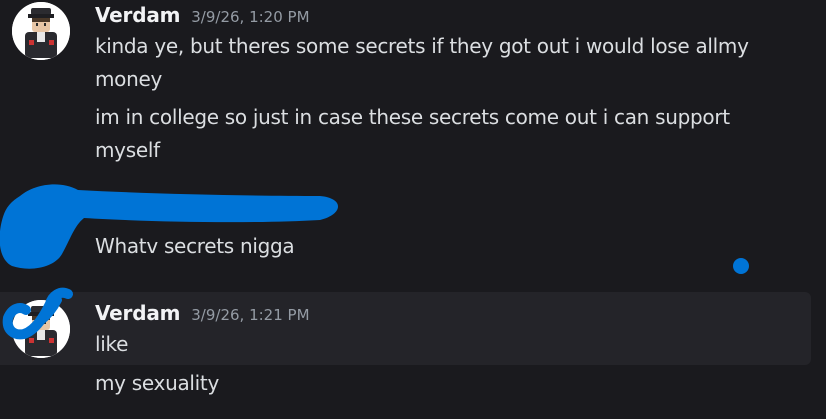  What do you see at coordinates (112, 344) in the screenshot?
I see `message-text: like` at bounding box center [112, 344].